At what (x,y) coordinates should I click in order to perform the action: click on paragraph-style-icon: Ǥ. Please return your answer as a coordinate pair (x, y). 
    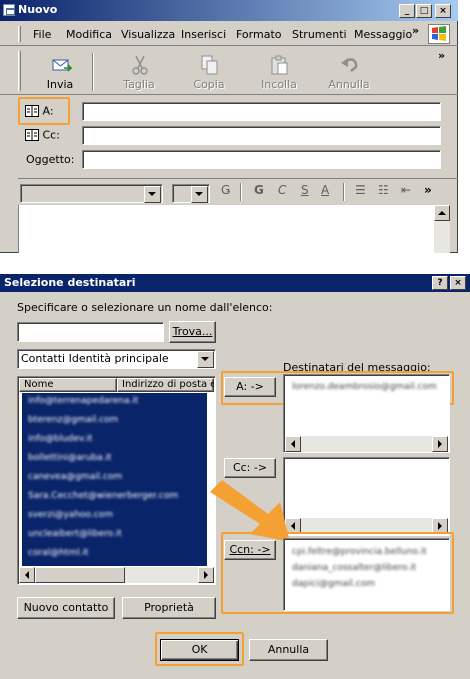
    Looking at the image, I should click on (225, 190).